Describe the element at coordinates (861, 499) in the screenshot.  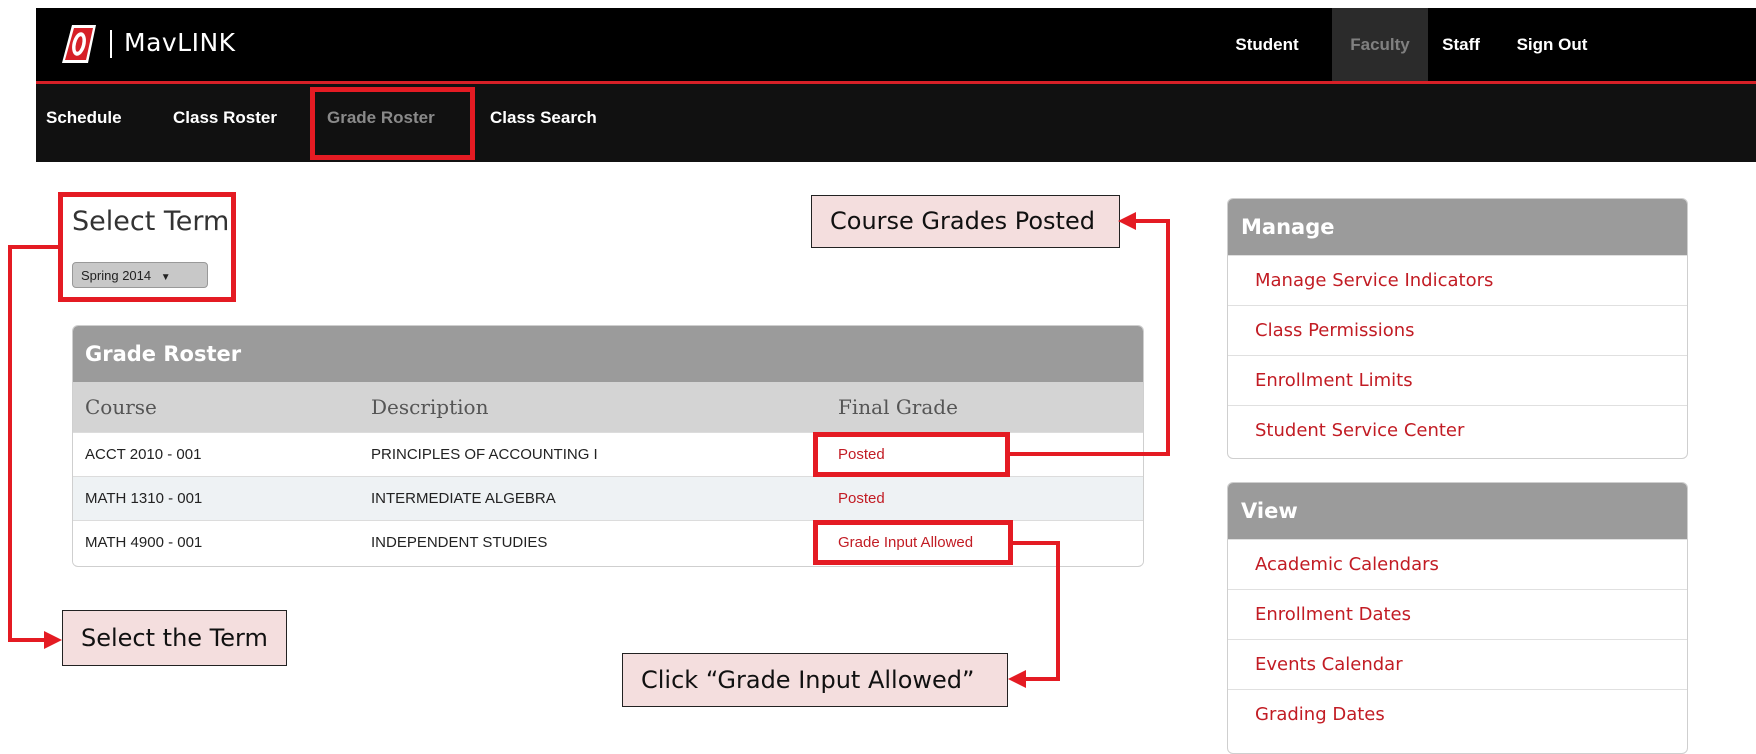
I see `row-grade-status: Posted` at that location.